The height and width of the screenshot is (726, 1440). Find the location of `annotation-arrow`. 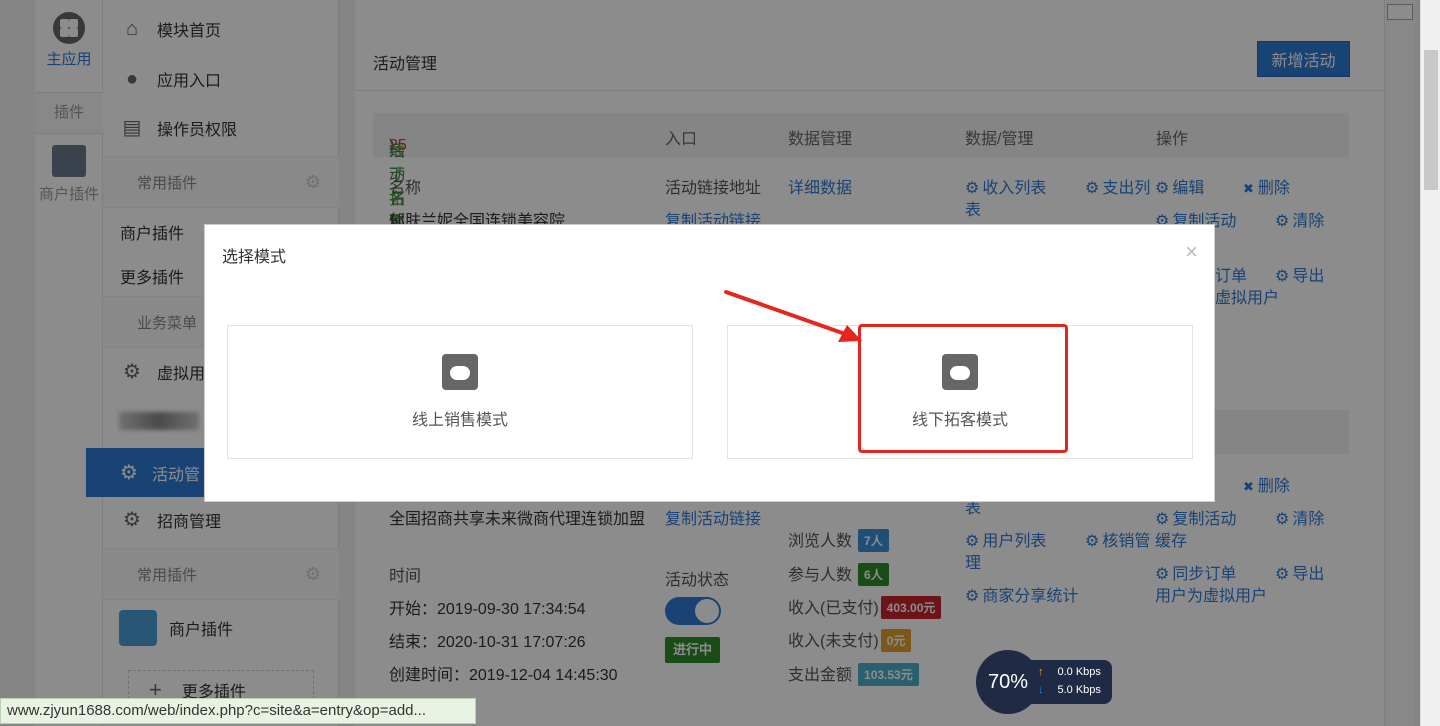

annotation-arrow is located at coordinates (793, 316).